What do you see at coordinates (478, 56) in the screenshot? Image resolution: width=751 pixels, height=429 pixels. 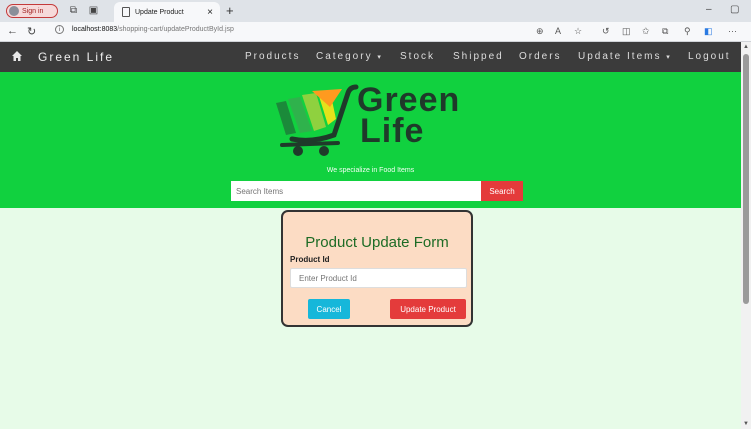 I see `nav-shipped: Shipped` at bounding box center [478, 56].